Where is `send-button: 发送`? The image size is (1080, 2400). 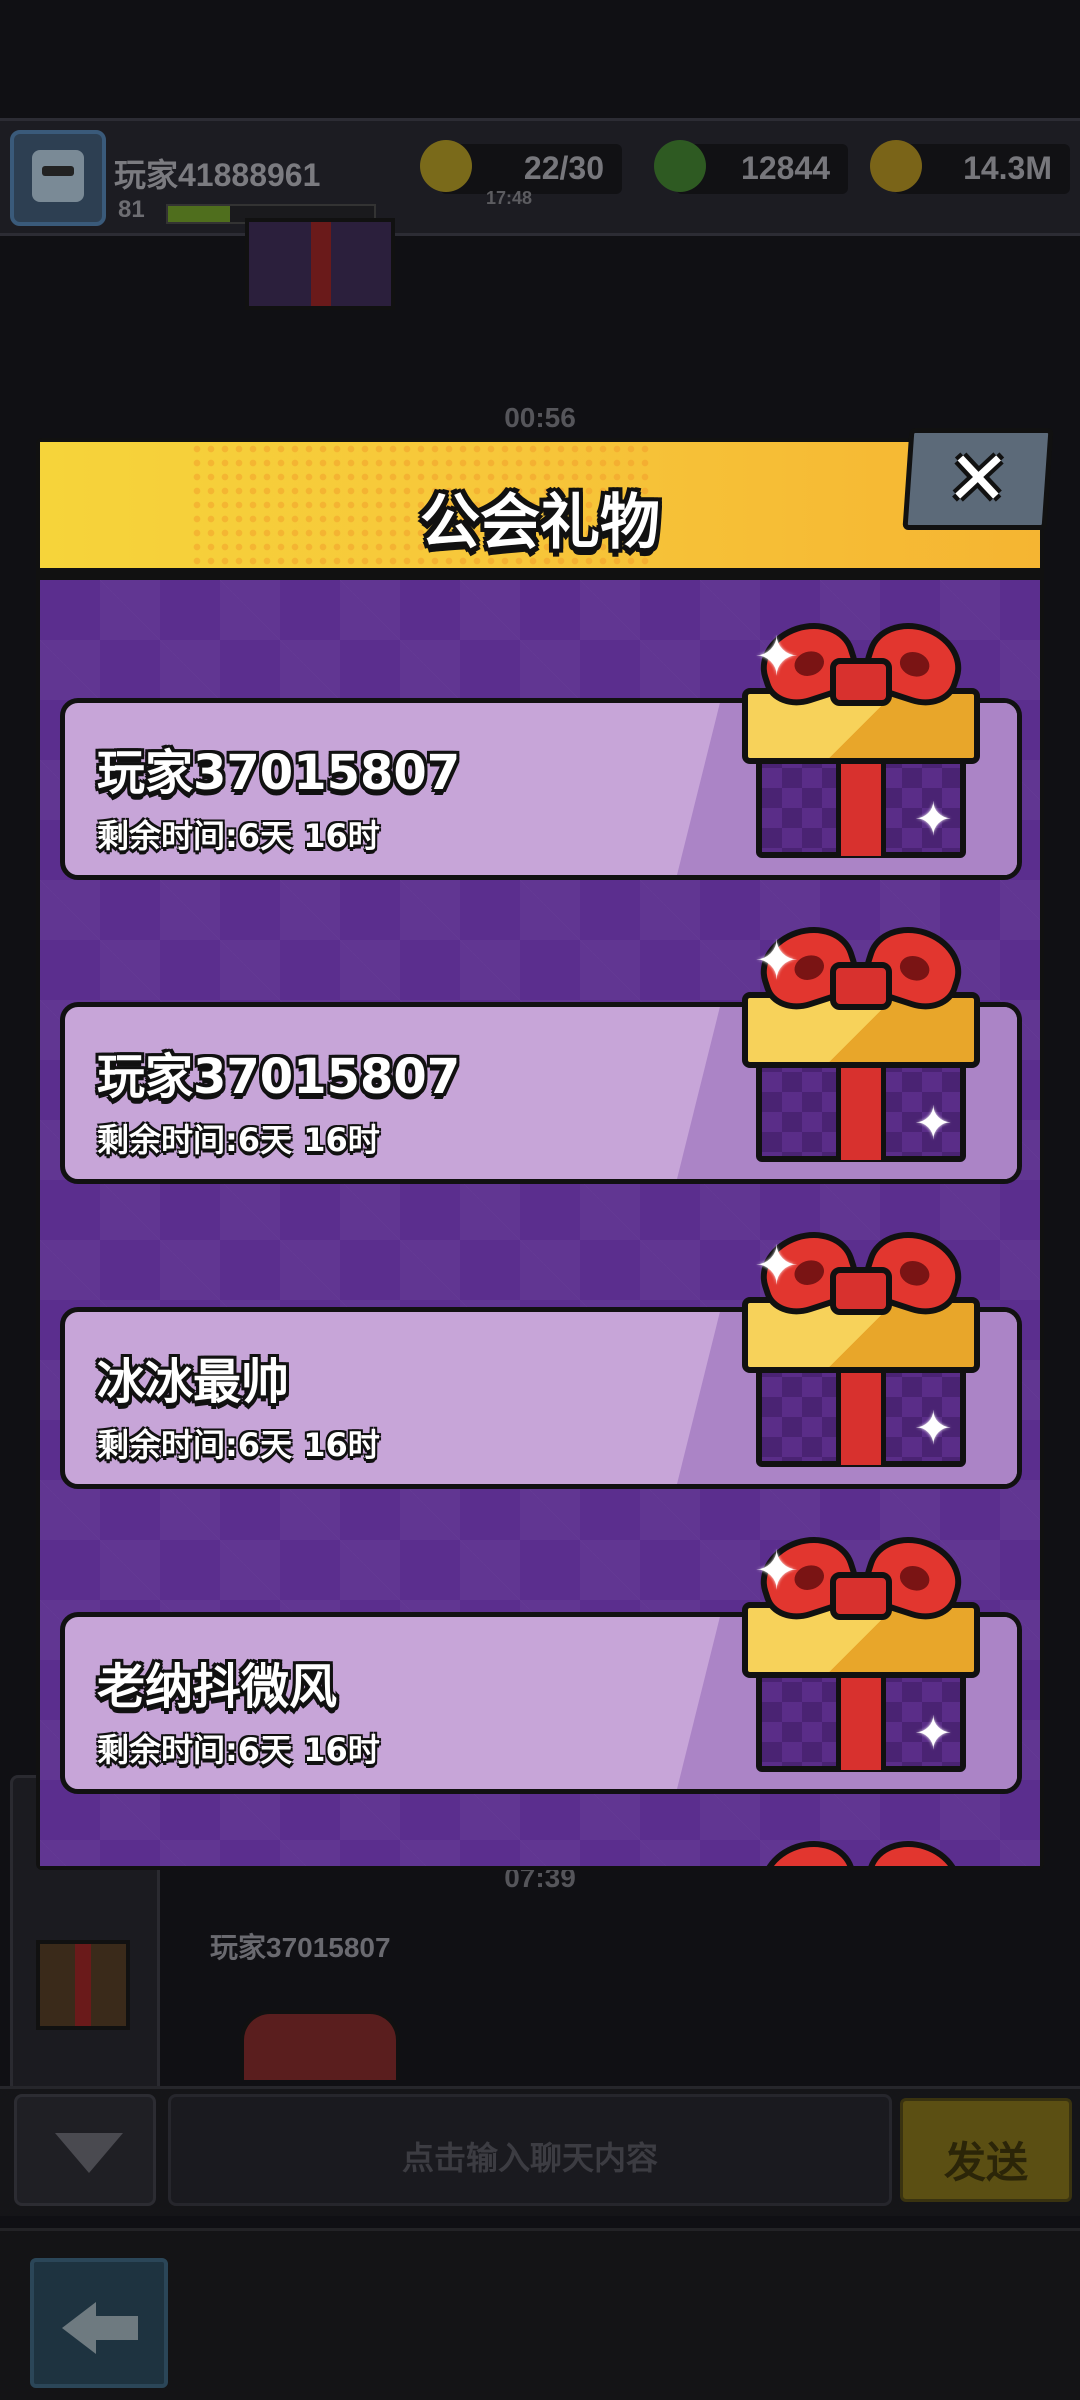 send-button: 发送 is located at coordinates (986, 2150).